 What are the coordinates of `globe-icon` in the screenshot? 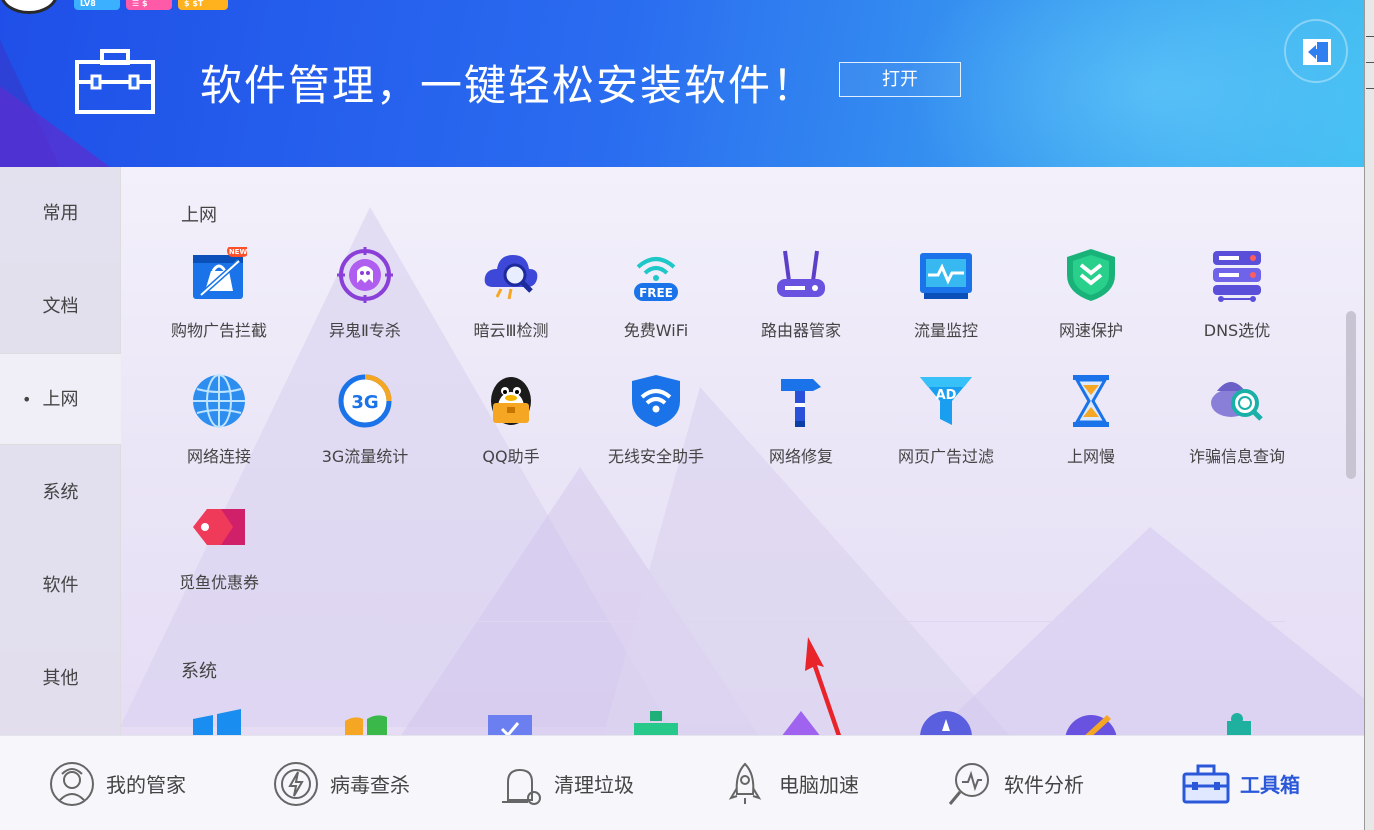 It's located at (219, 401).